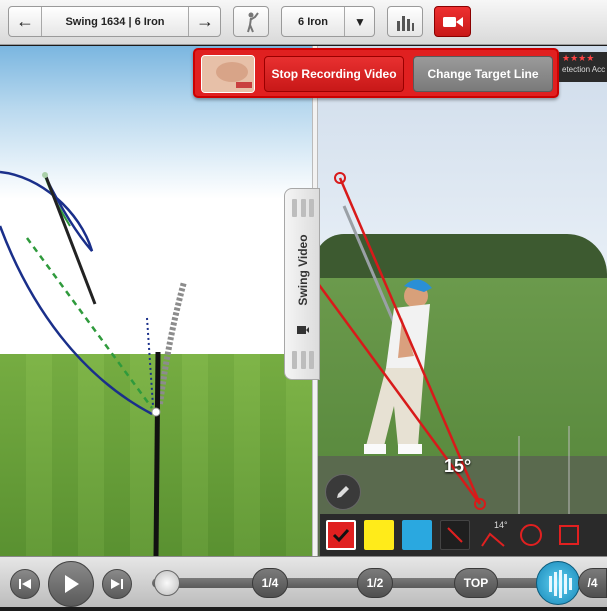  Describe the element at coordinates (417, 535) in the screenshot. I see `color-swatch-blue` at that location.